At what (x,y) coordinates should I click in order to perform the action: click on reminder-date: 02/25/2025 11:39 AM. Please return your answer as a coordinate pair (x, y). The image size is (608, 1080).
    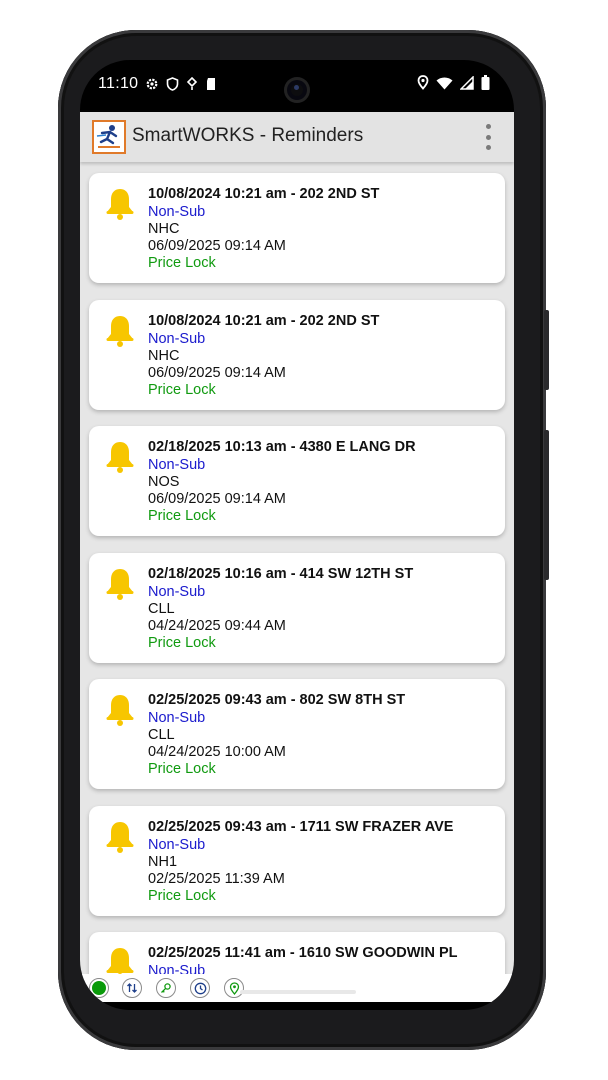
    Looking at the image, I should click on (216, 879).